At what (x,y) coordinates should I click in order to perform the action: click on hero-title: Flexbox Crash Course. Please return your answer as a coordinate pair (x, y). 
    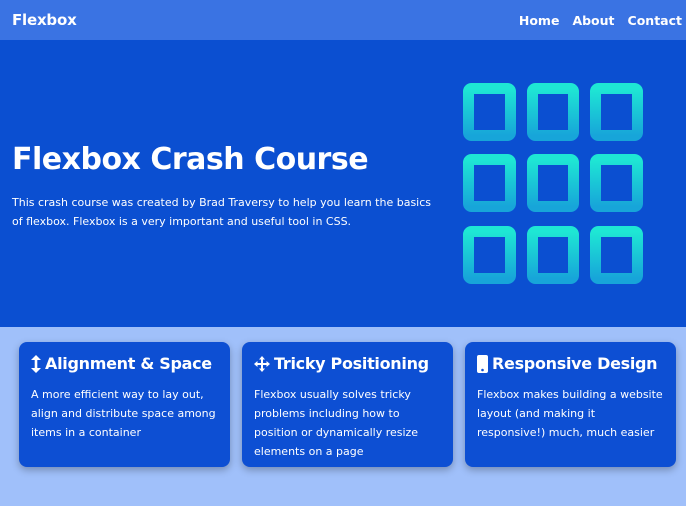
    Looking at the image, I should click on (190, 159).